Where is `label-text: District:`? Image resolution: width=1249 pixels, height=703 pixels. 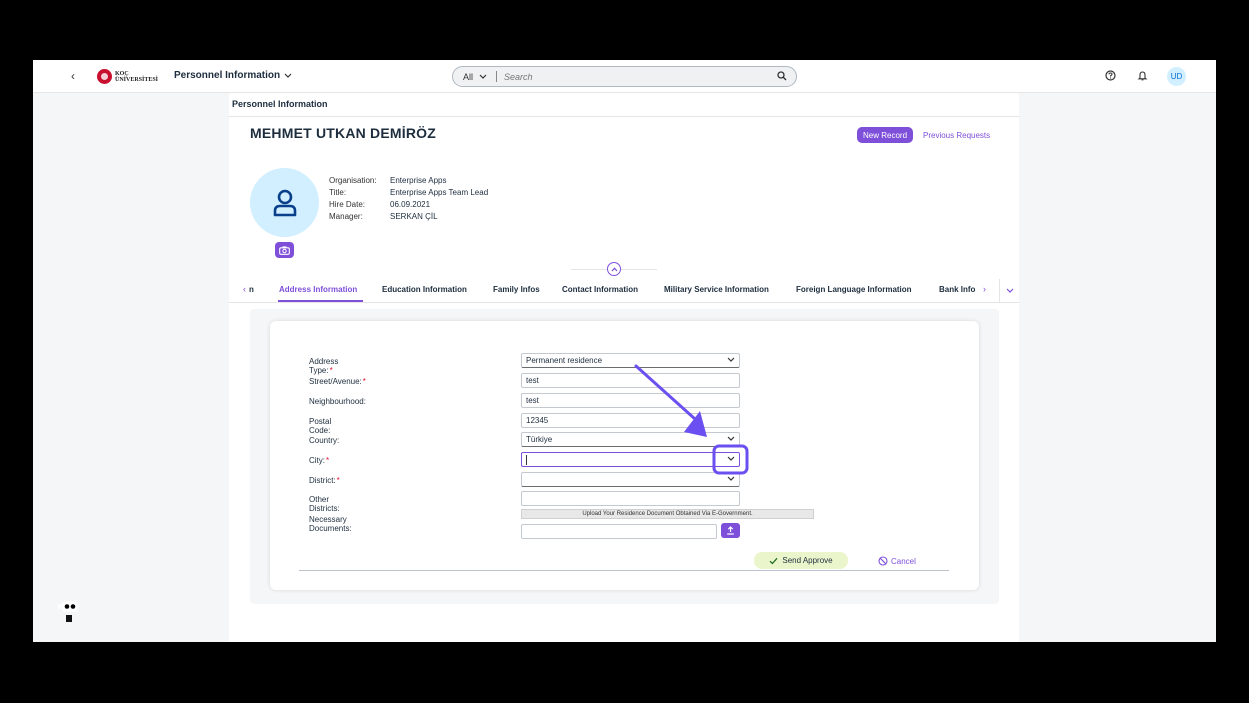
label-text: District: is located at coordinates (322, 480).